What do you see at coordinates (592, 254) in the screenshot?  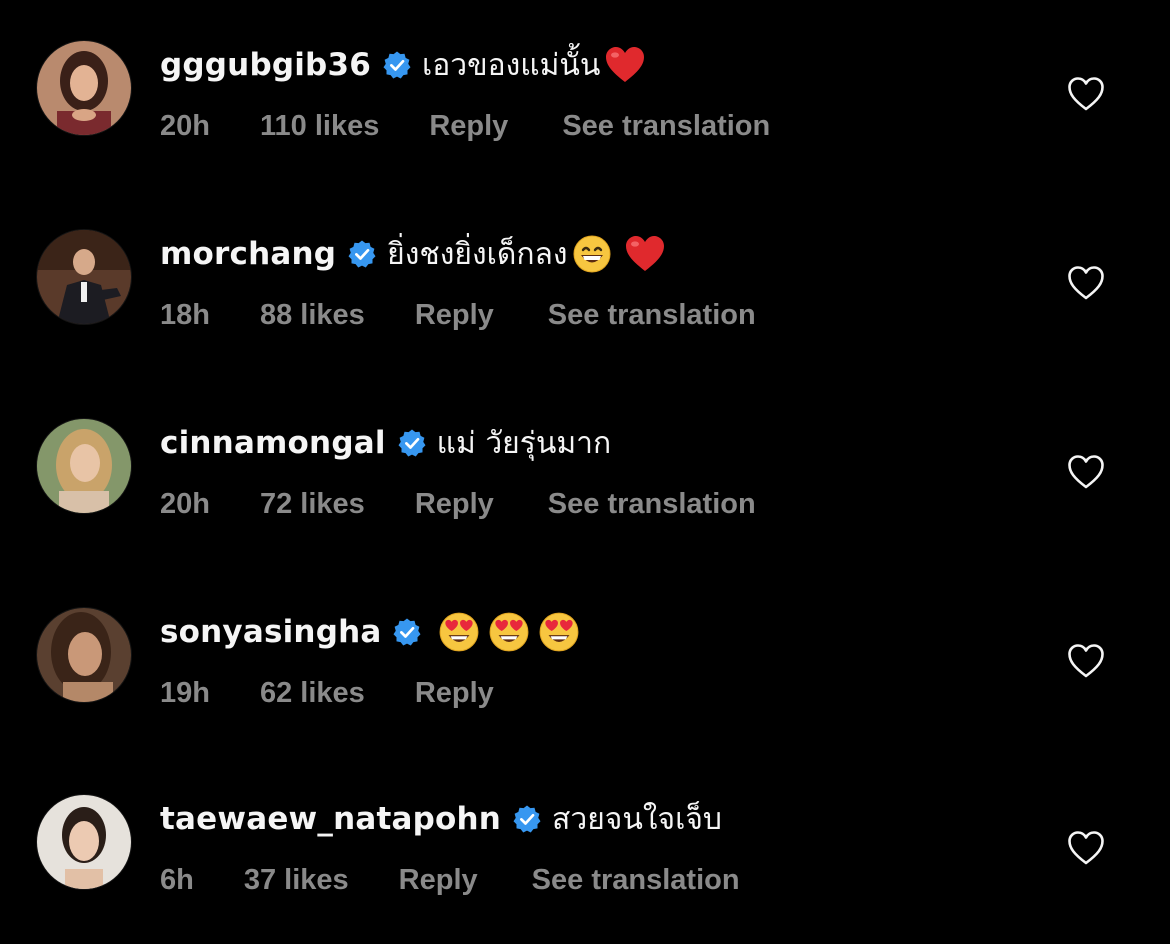 I see `grinning-face-emoji-icon` at bounding box center [592, 254].